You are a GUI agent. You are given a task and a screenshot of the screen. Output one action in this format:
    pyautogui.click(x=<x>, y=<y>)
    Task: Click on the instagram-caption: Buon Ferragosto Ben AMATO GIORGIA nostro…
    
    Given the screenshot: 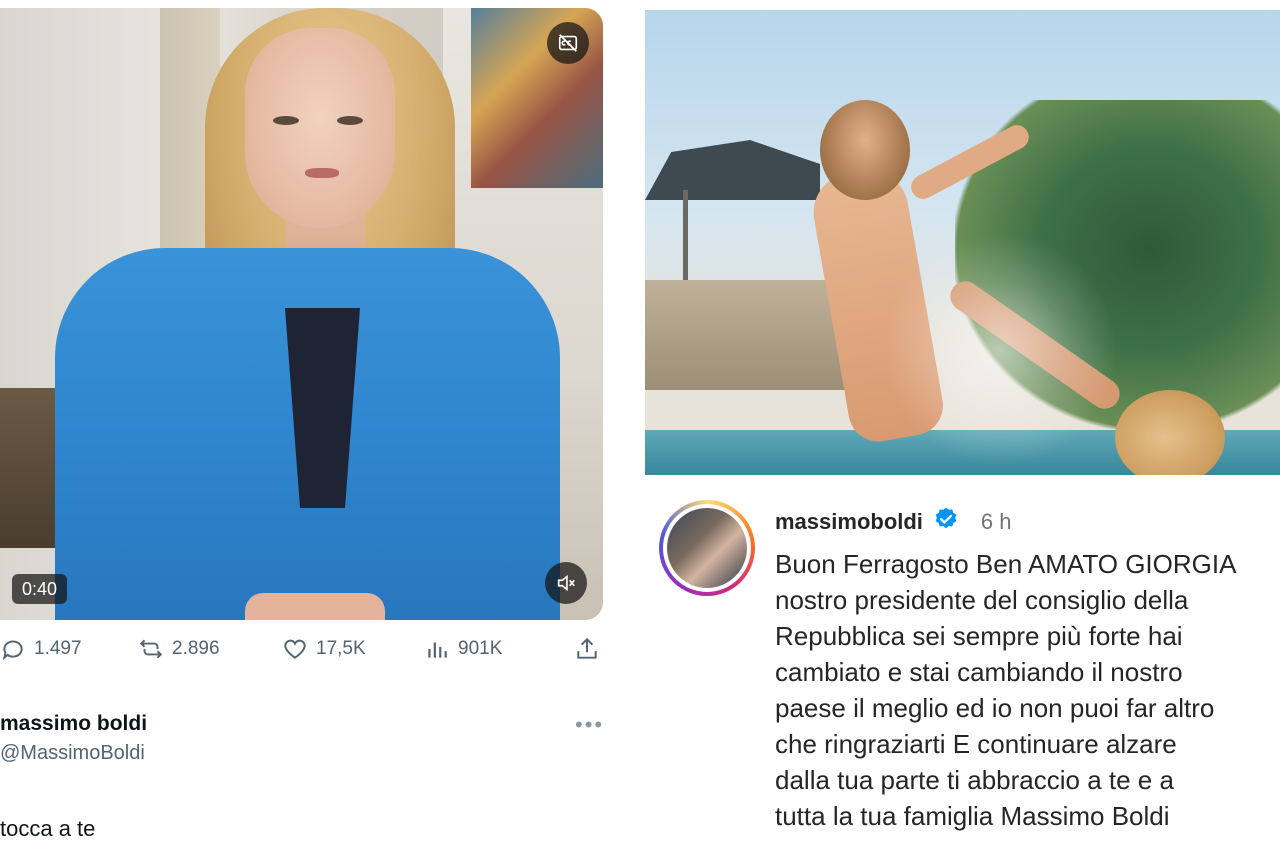 What is the action you would take?
    pyautogui.click(x=1027, y=690)
    